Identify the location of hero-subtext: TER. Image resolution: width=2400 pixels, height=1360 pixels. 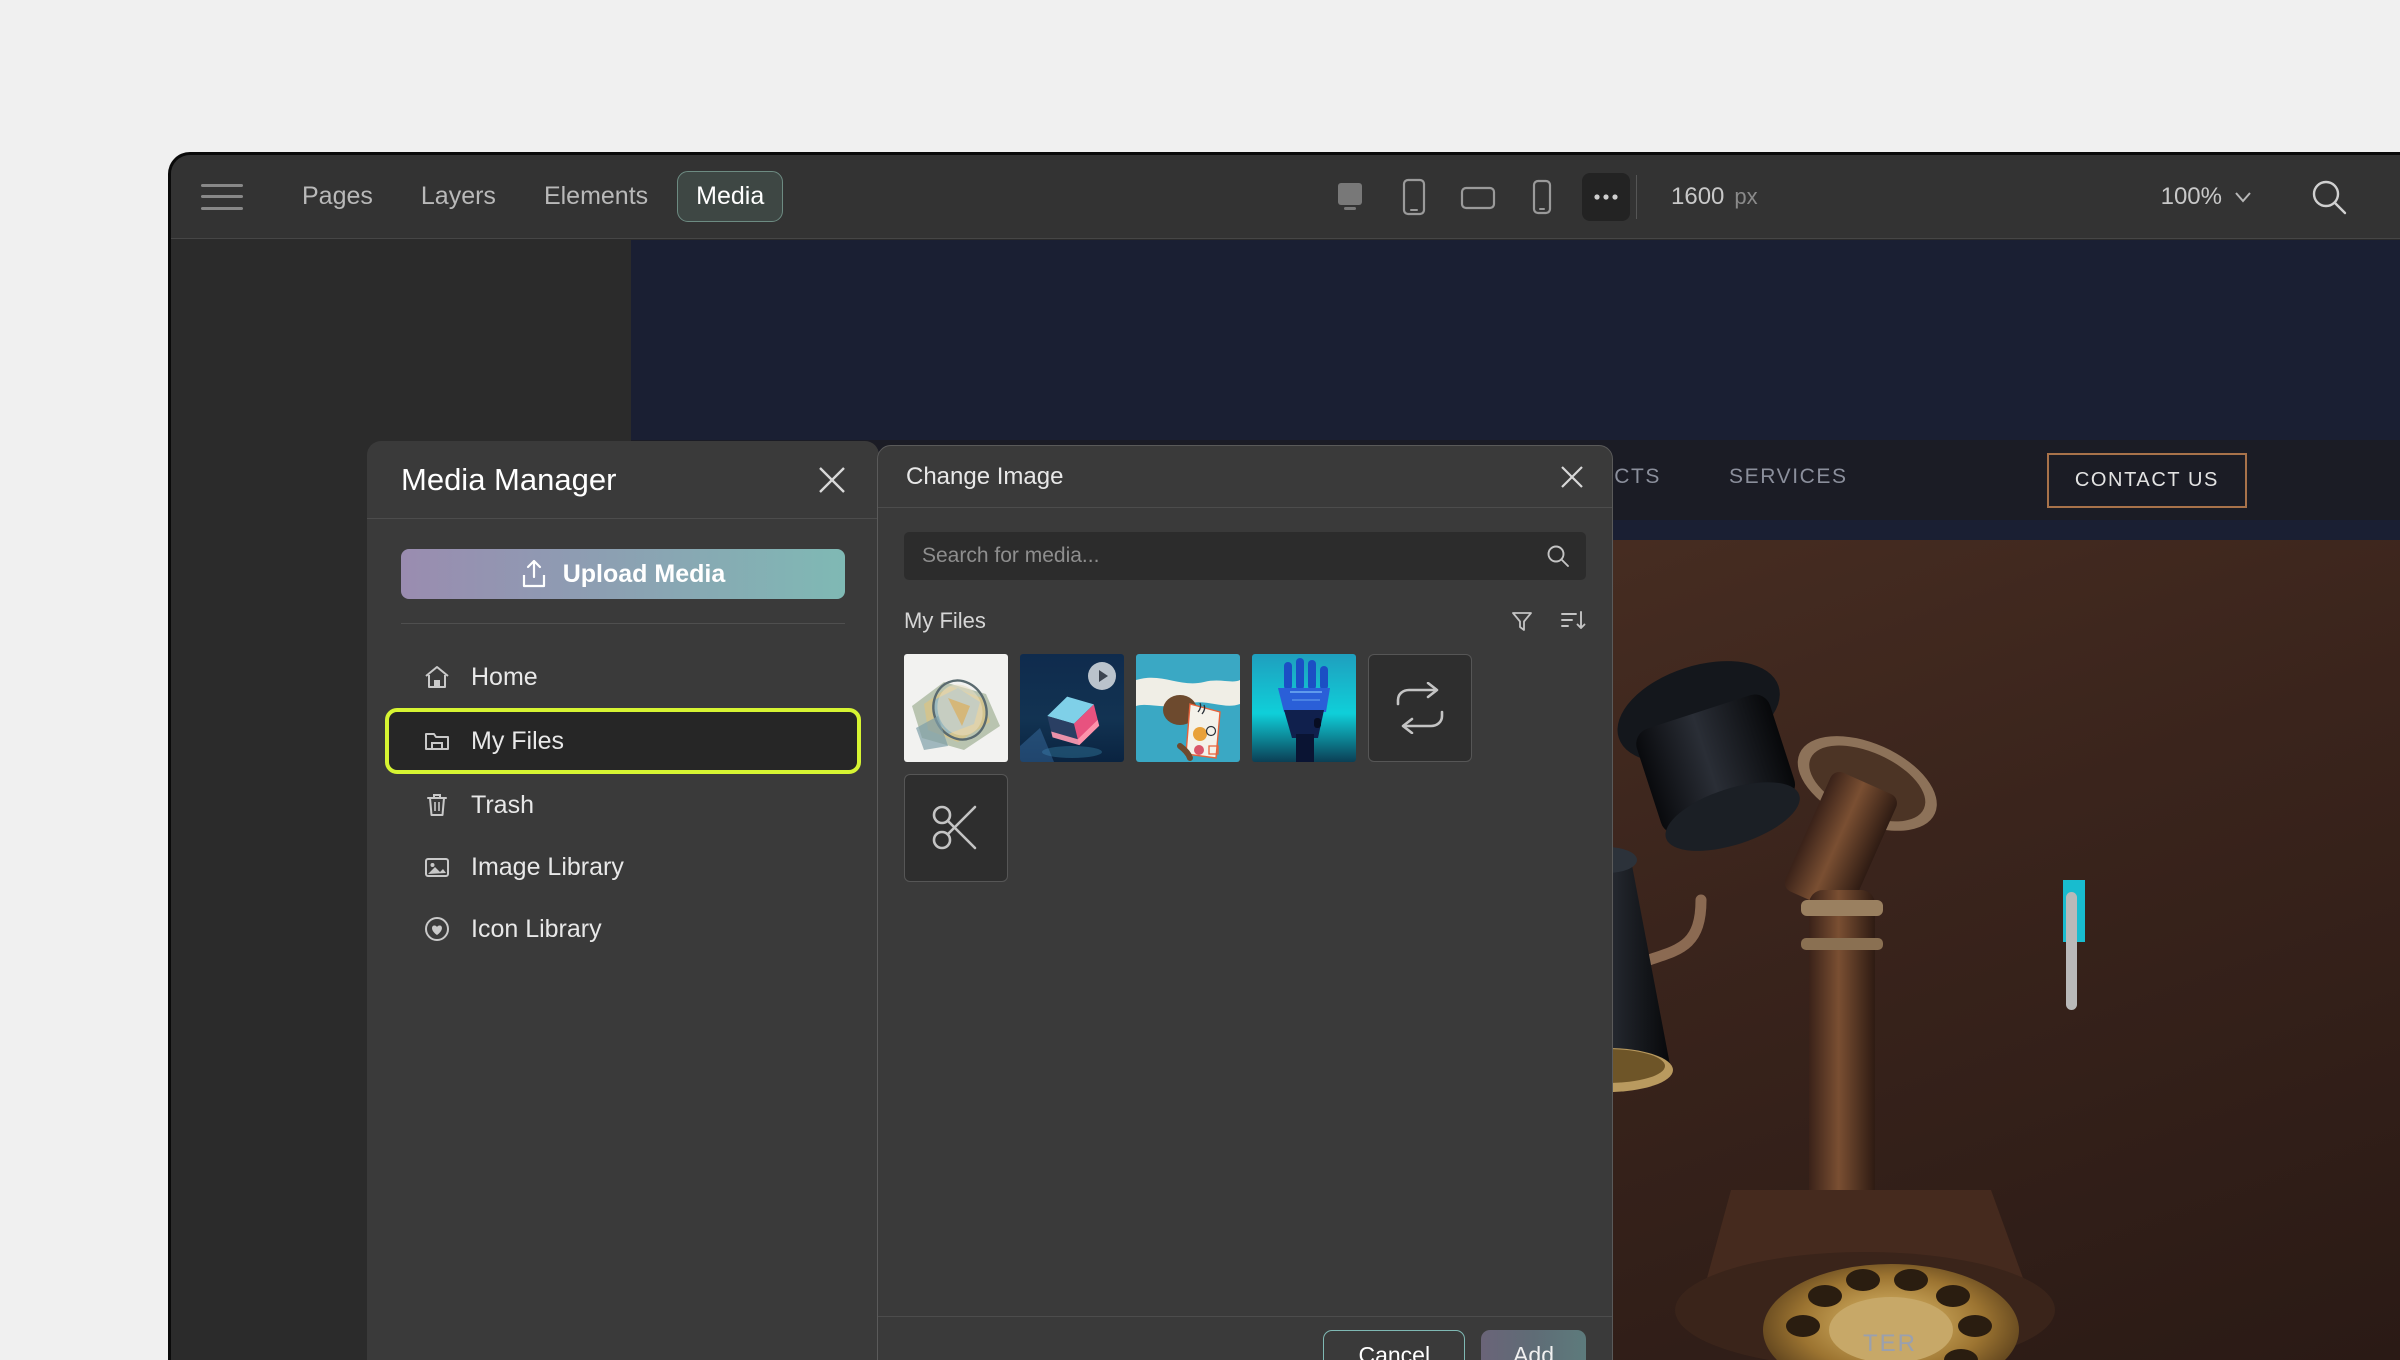
(1890, 1343).